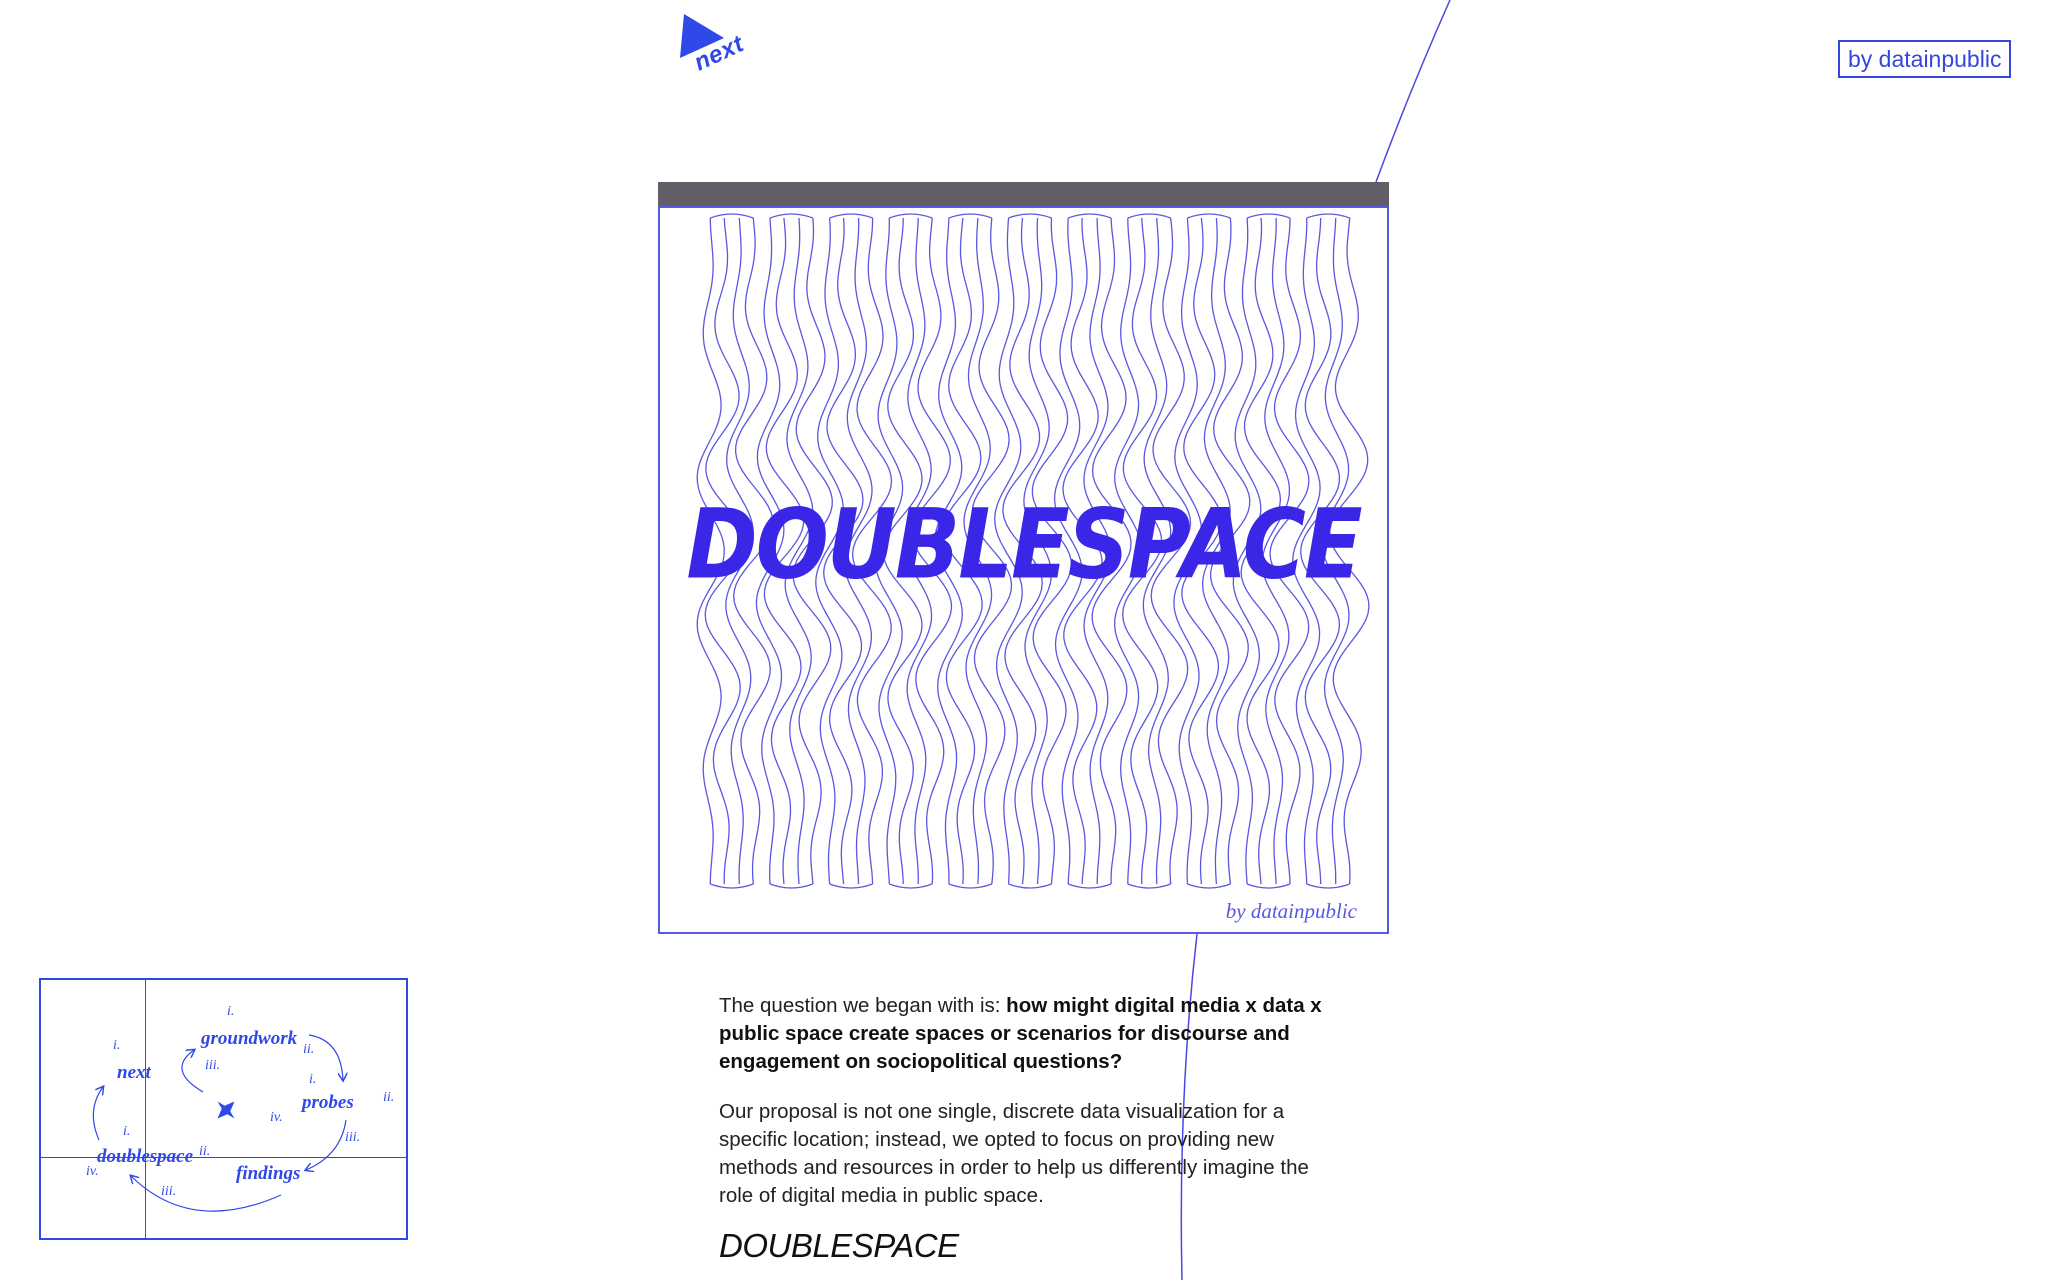  I want to click on minimap-horizontal-divider, so click(223, 1157).